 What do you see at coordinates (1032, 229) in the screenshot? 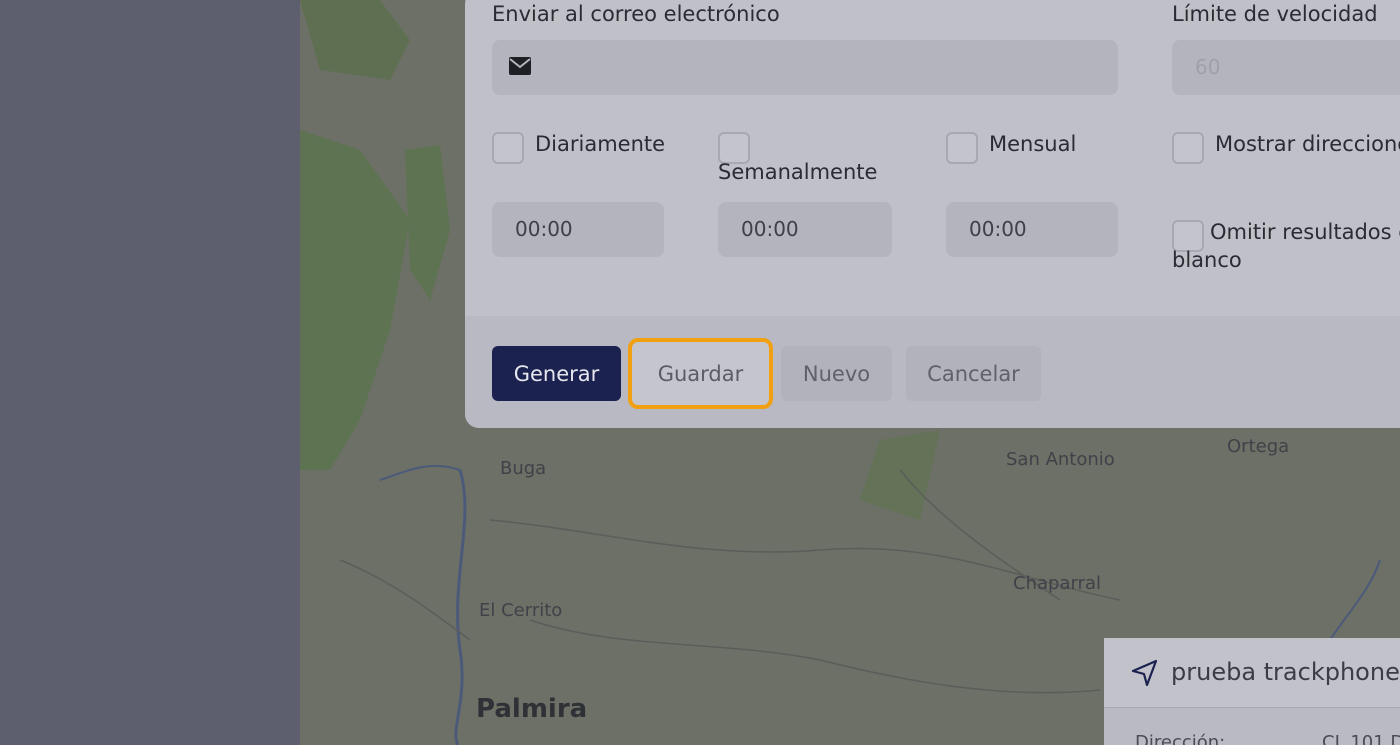
I see `monthly-time-input: 00:00` at bounding box center [1032, 229].